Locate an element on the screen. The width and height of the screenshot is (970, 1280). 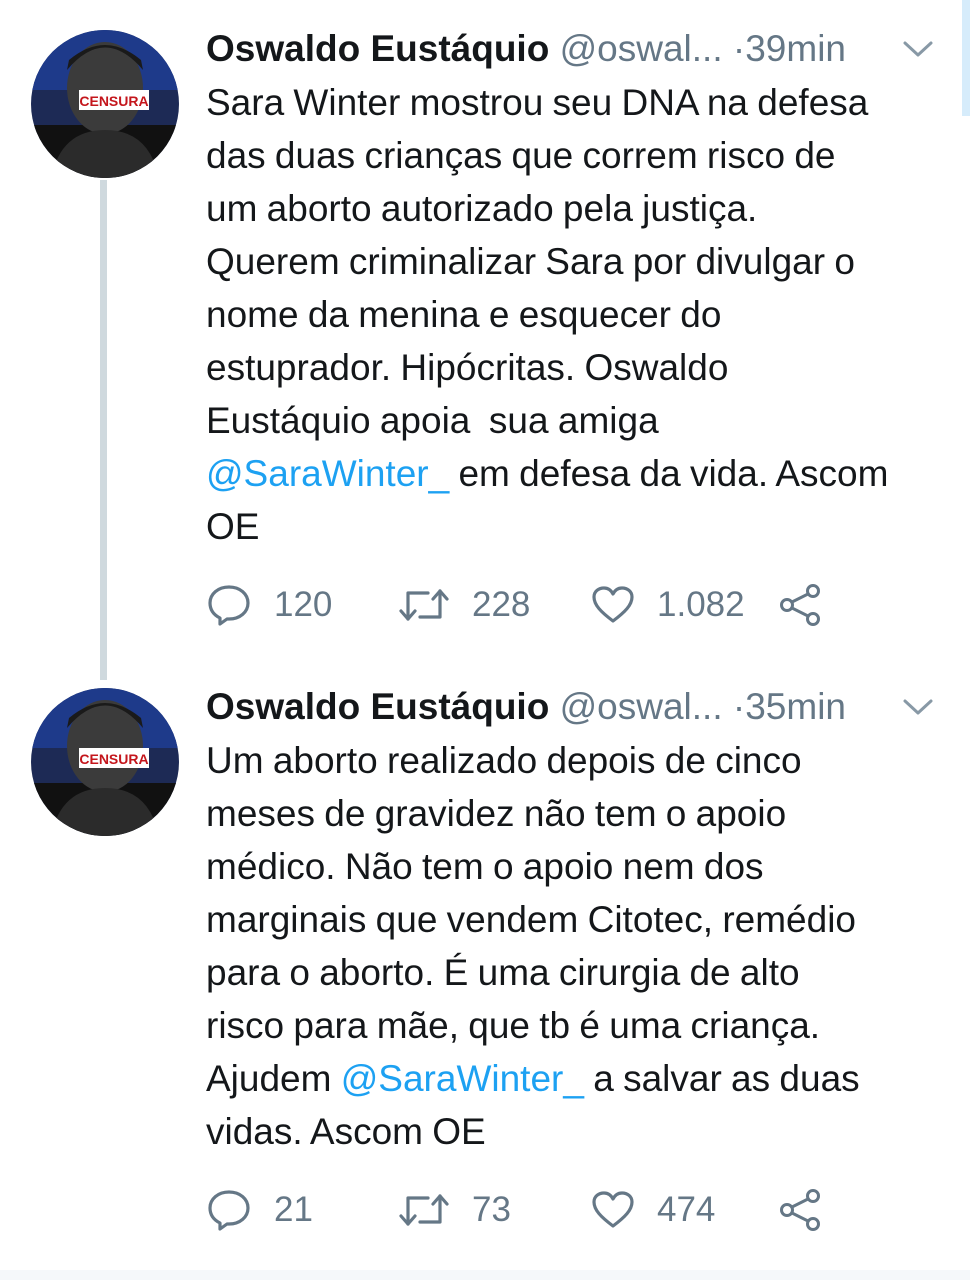
like-count: 1.082 is located at coordinates (701, 604).